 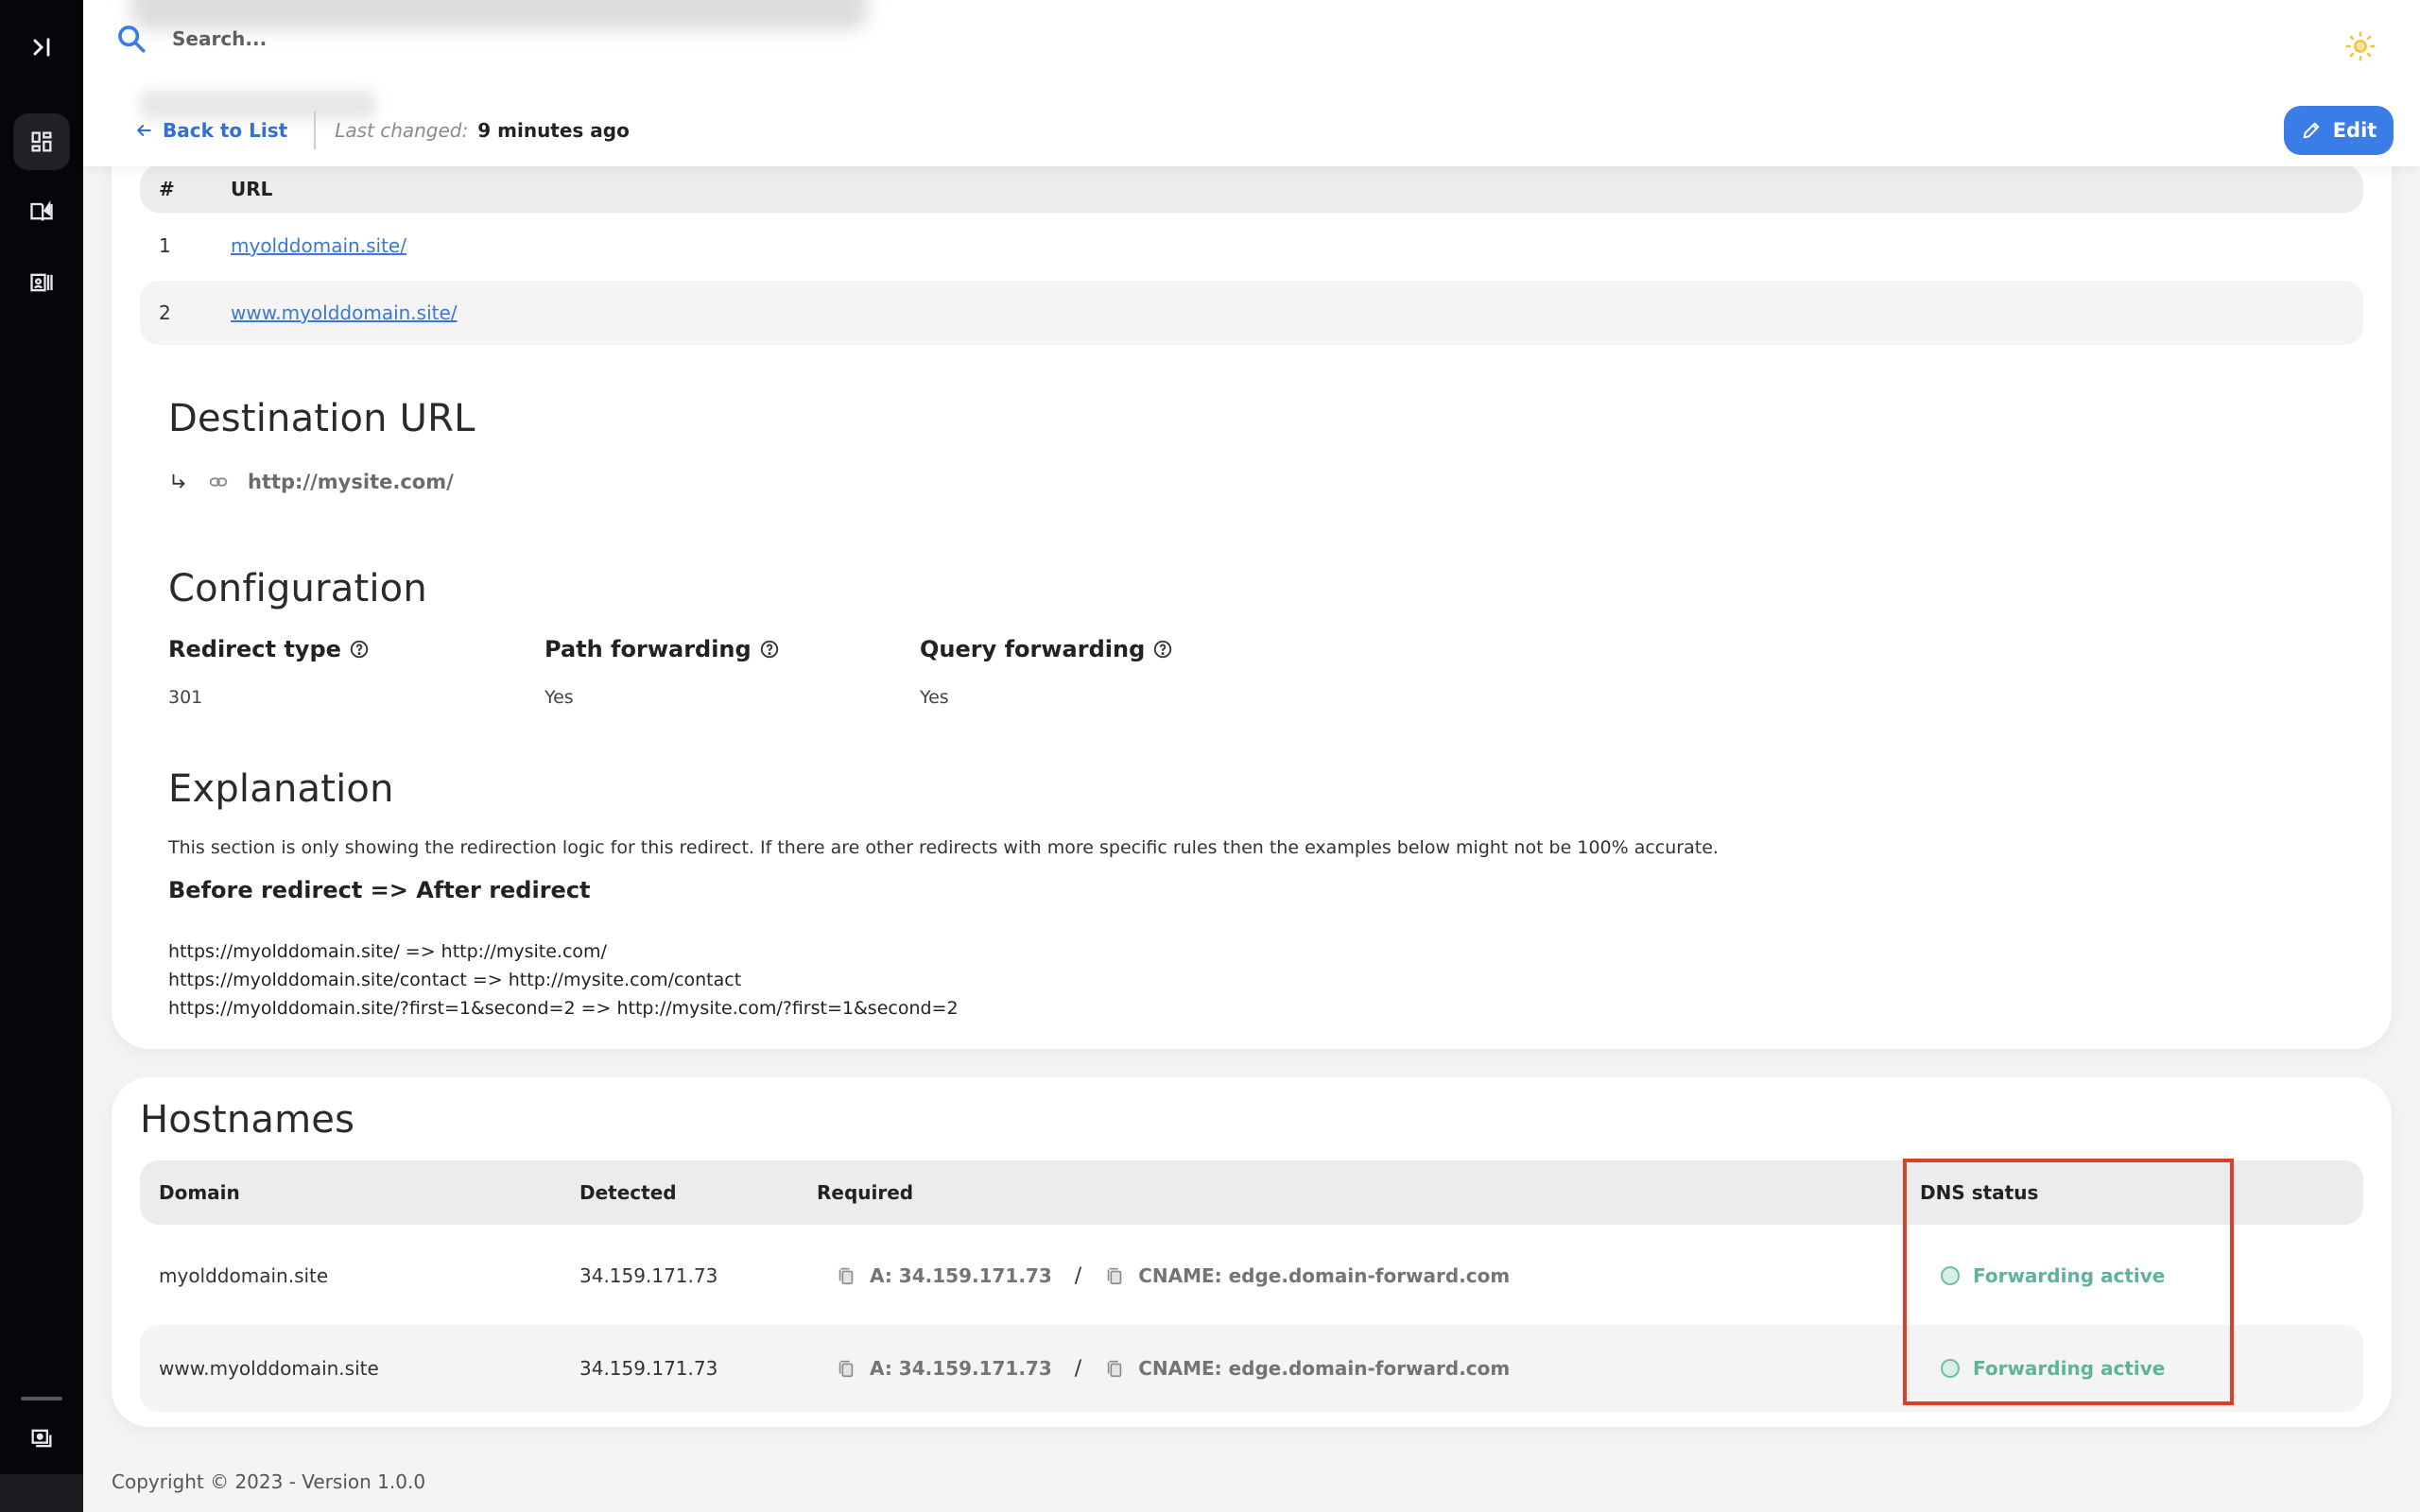 What do you see at coordinates (41, 1493) in the screenshot?
I see `sidebar-footer` at bounding box center [41, 1493].